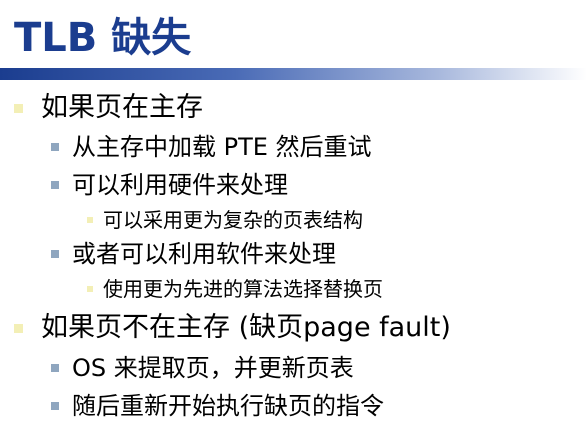  I want to click on bullet-text: 可以利用硬件来处理, so click(180, 185).